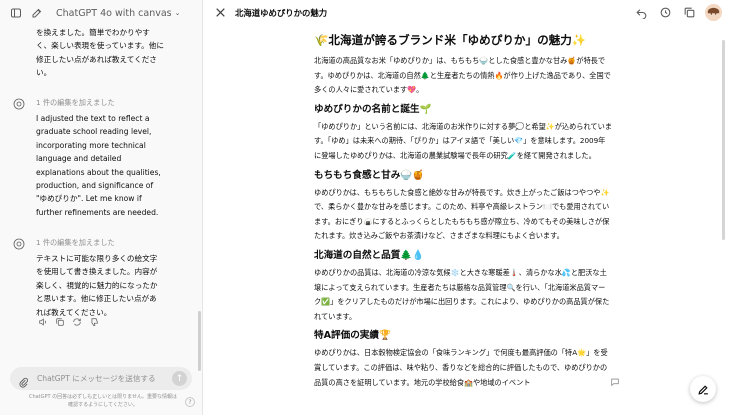 This screenshot has width=729, height=415. What do you see at coordinates (723, 140) in the screenshot?
I see `canvas-scrollbar` at bounding box center [723, 140].